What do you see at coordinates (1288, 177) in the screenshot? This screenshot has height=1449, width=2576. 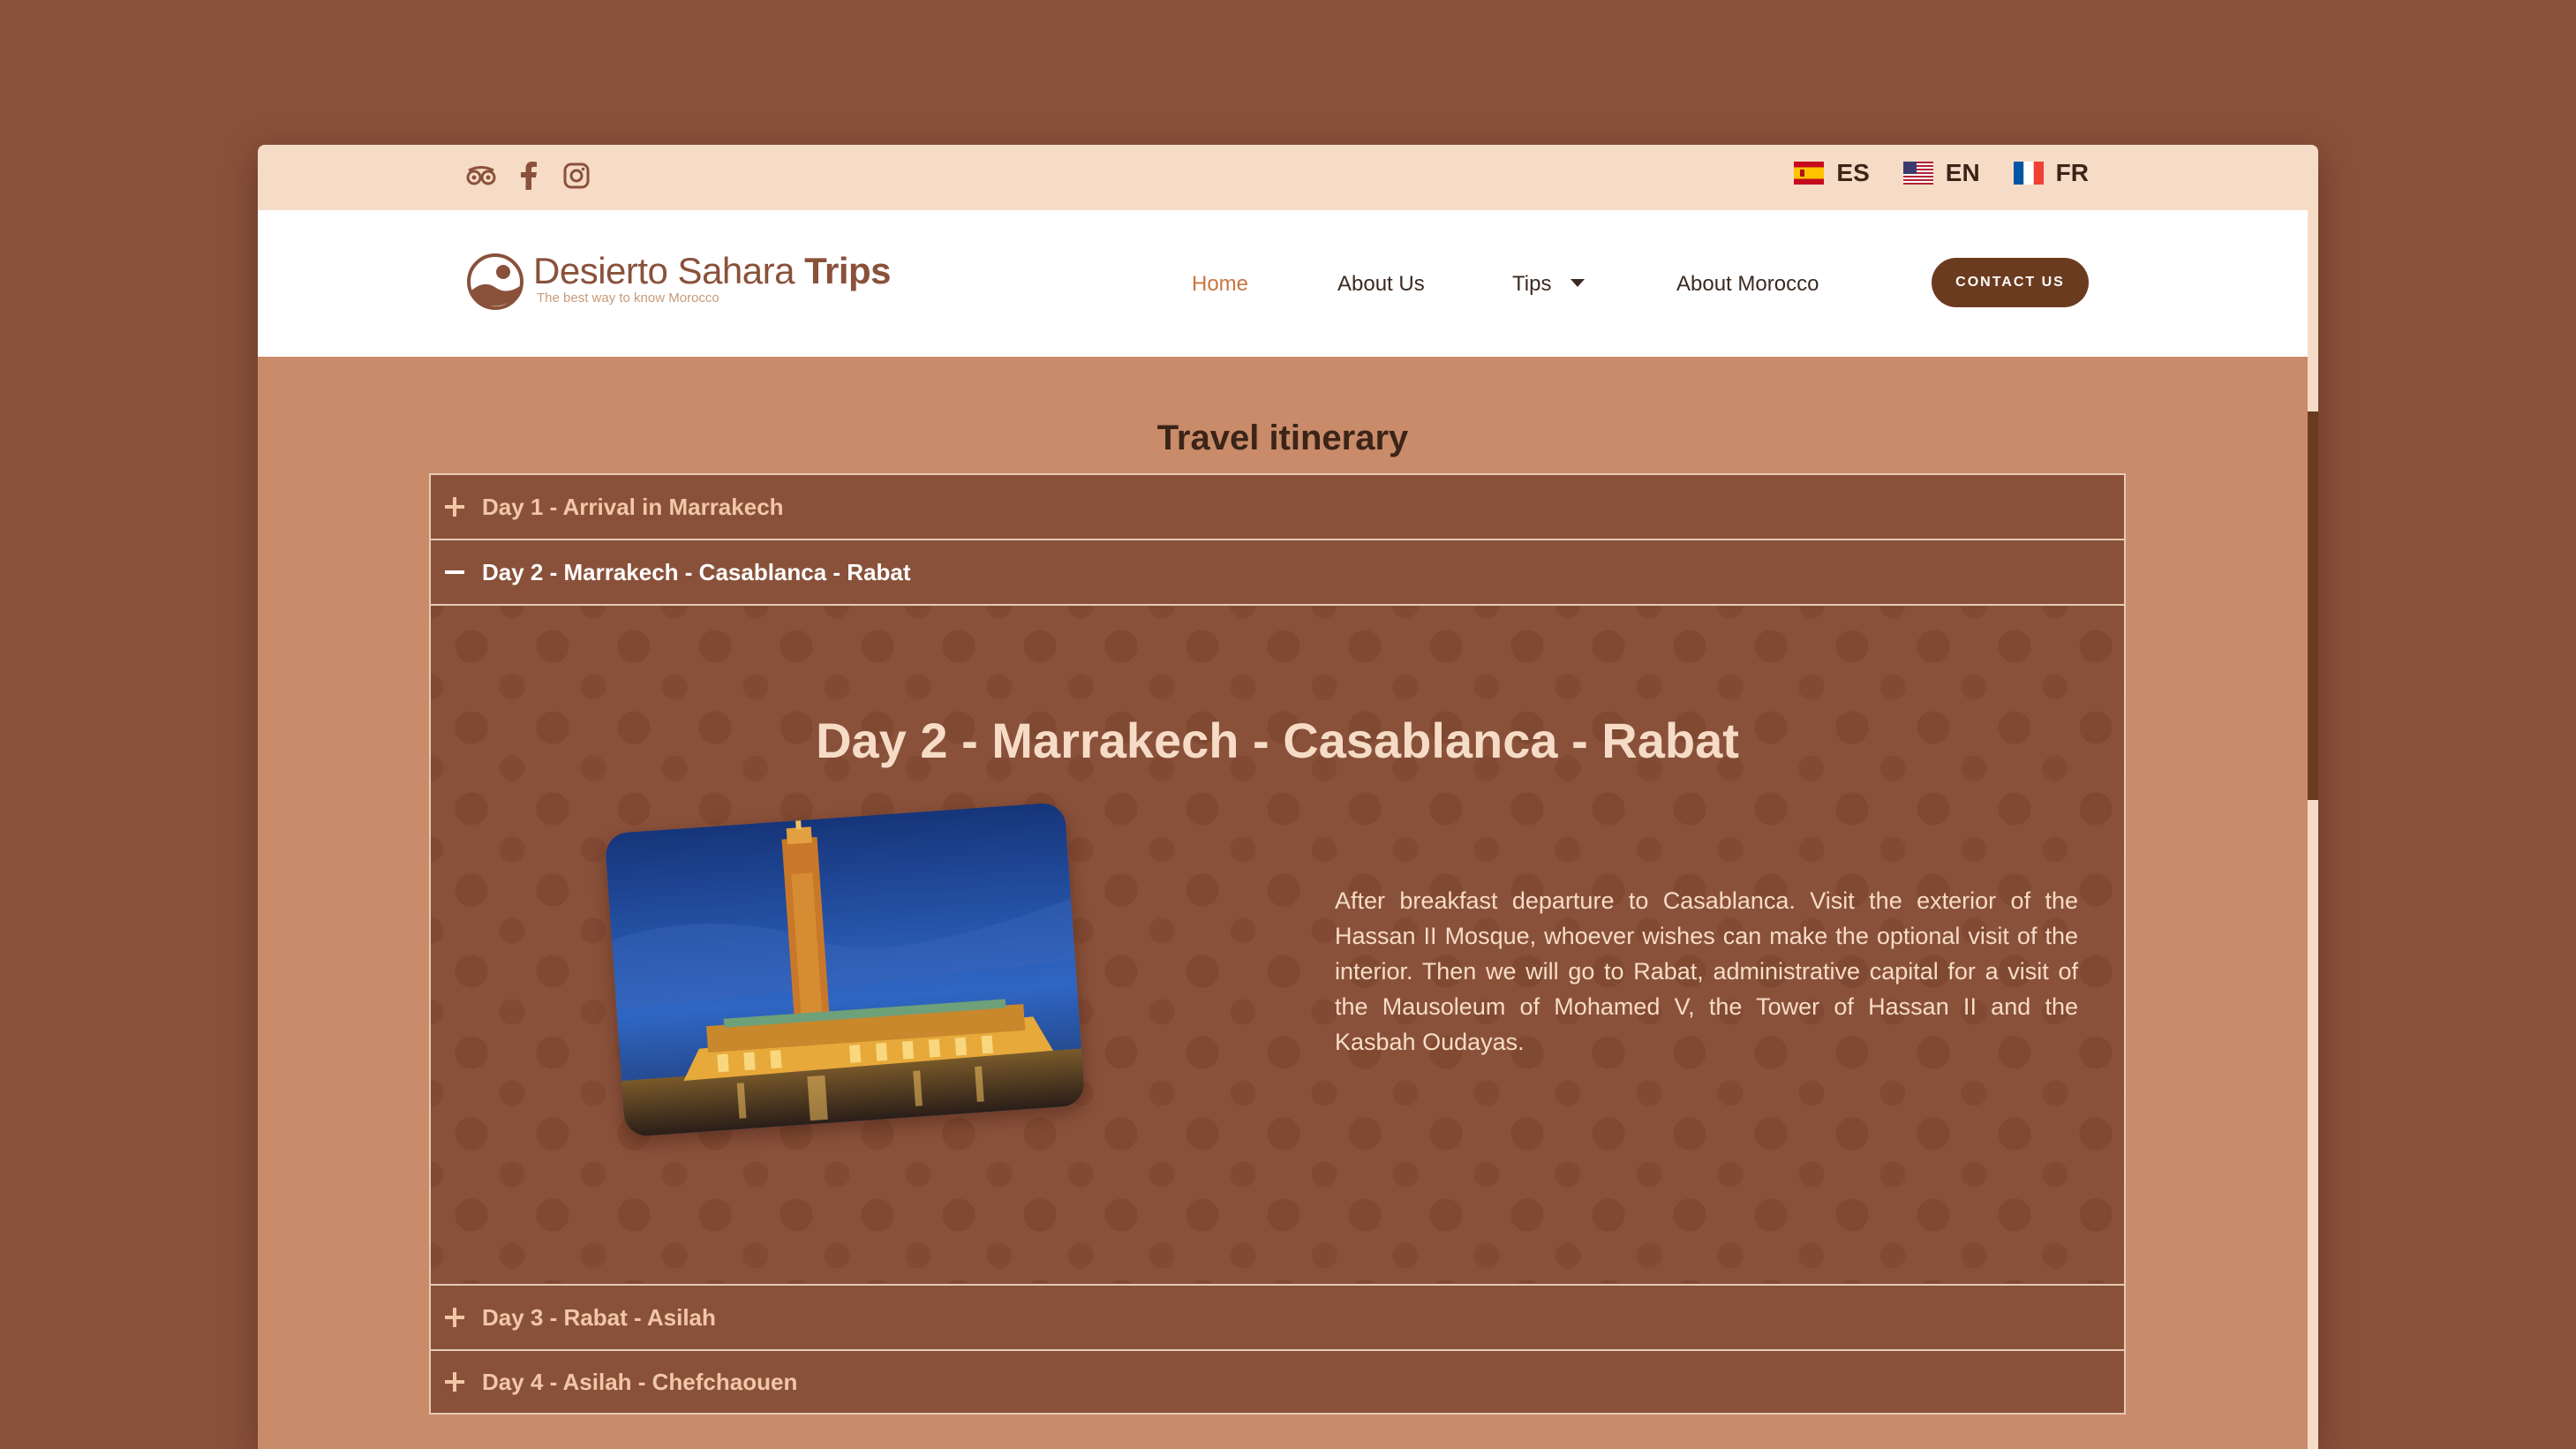 I see `top-utility-bar: ES EN FR` at bounding box center [1288, 177].